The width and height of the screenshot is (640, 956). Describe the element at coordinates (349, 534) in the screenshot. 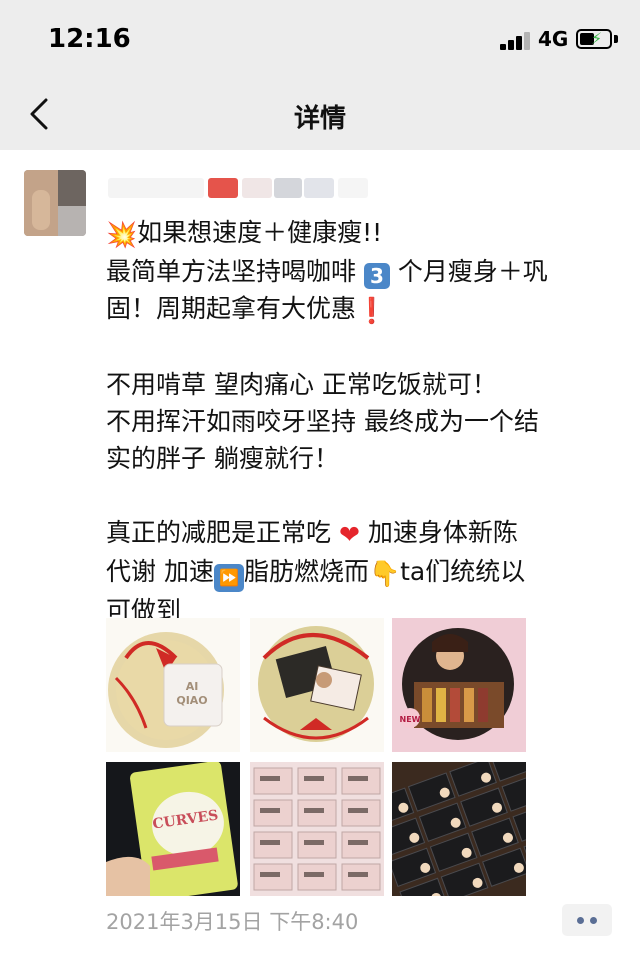

I see `heart-icon: ❤` at that location.